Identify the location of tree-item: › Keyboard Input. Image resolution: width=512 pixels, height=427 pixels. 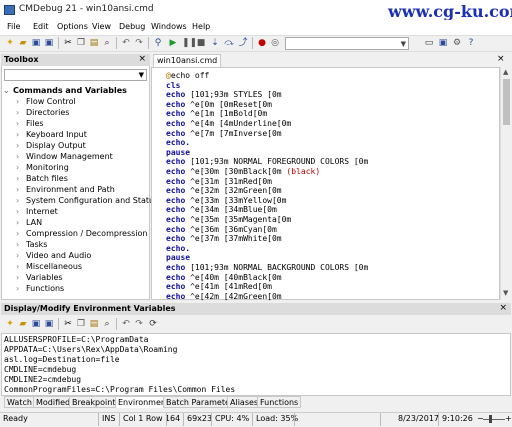
(51, 134).